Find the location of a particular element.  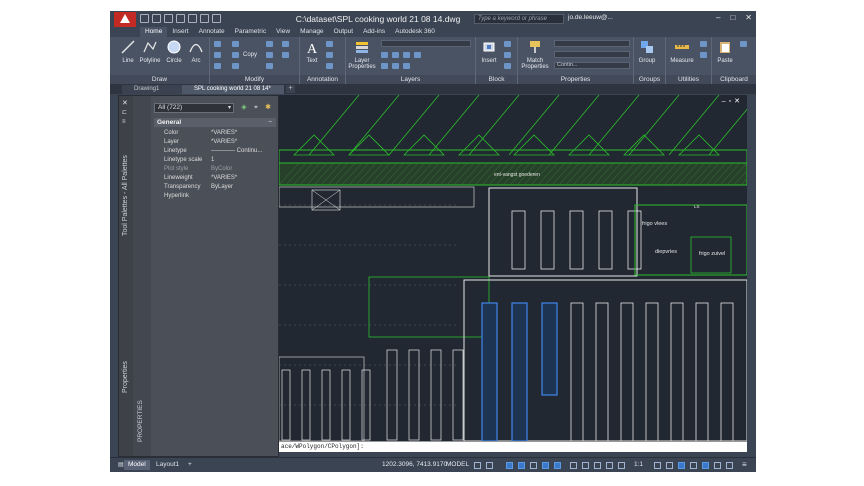

offset-icon is located at coordinates (285, 55).